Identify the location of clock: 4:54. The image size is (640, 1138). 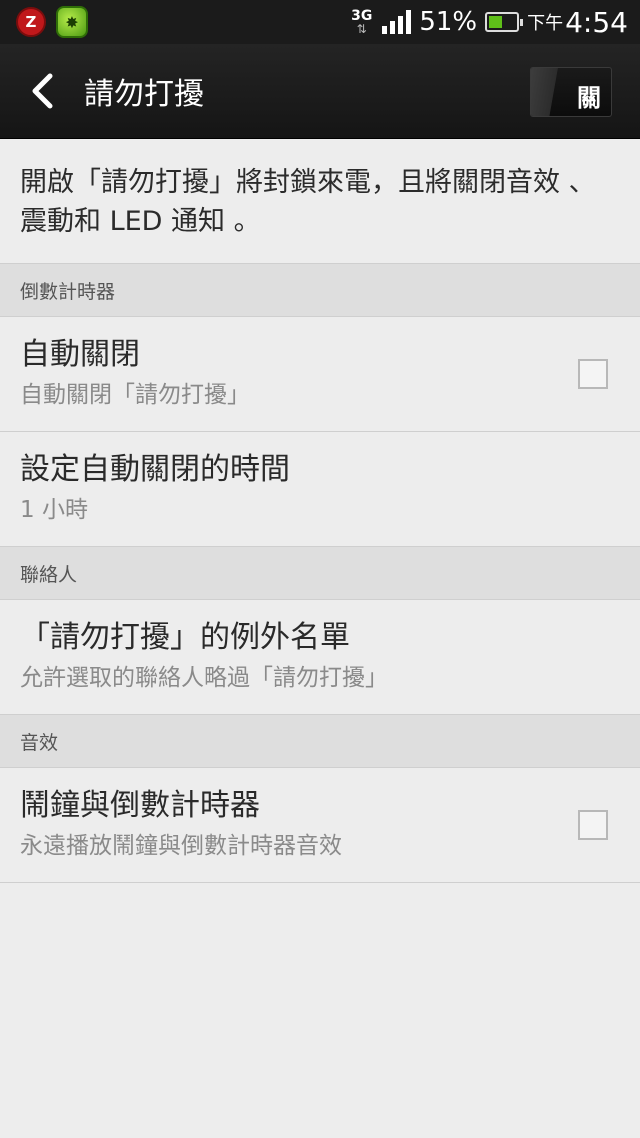
(596, 22).